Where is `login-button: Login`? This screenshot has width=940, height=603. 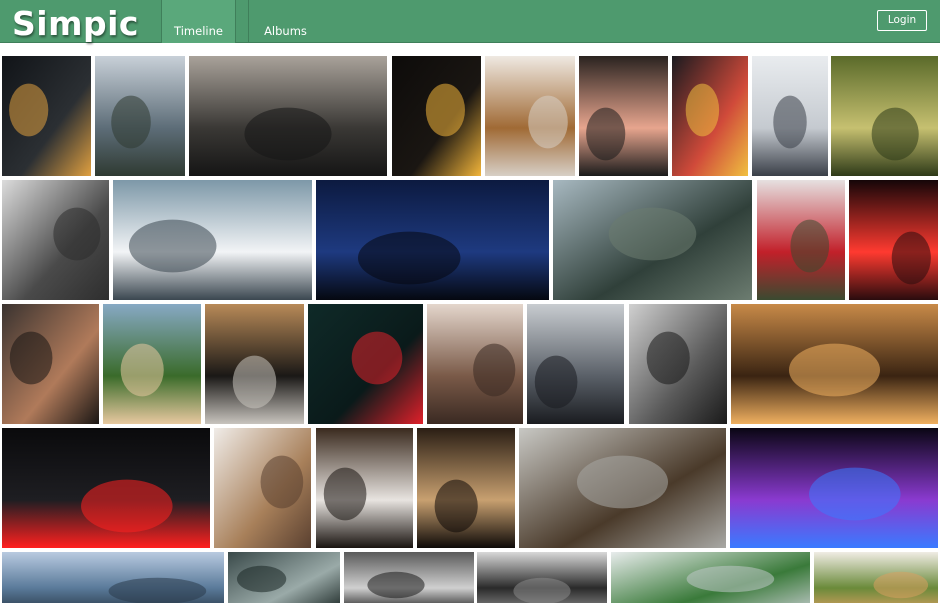 login-button: Login is located at coordinates (902, 20).